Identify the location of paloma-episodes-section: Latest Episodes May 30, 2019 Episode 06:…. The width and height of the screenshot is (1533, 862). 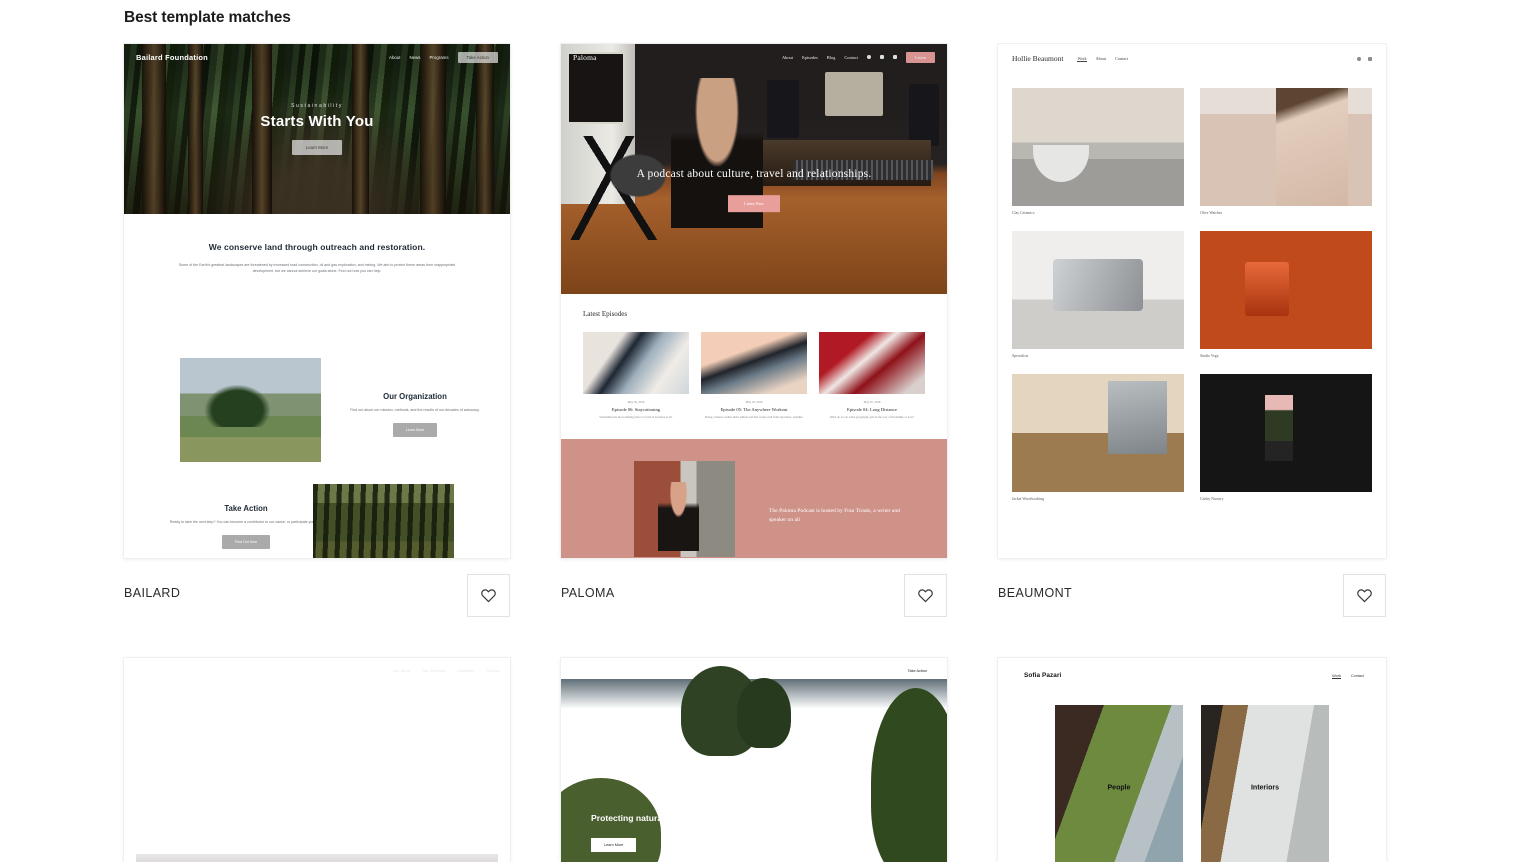
(754, 366).